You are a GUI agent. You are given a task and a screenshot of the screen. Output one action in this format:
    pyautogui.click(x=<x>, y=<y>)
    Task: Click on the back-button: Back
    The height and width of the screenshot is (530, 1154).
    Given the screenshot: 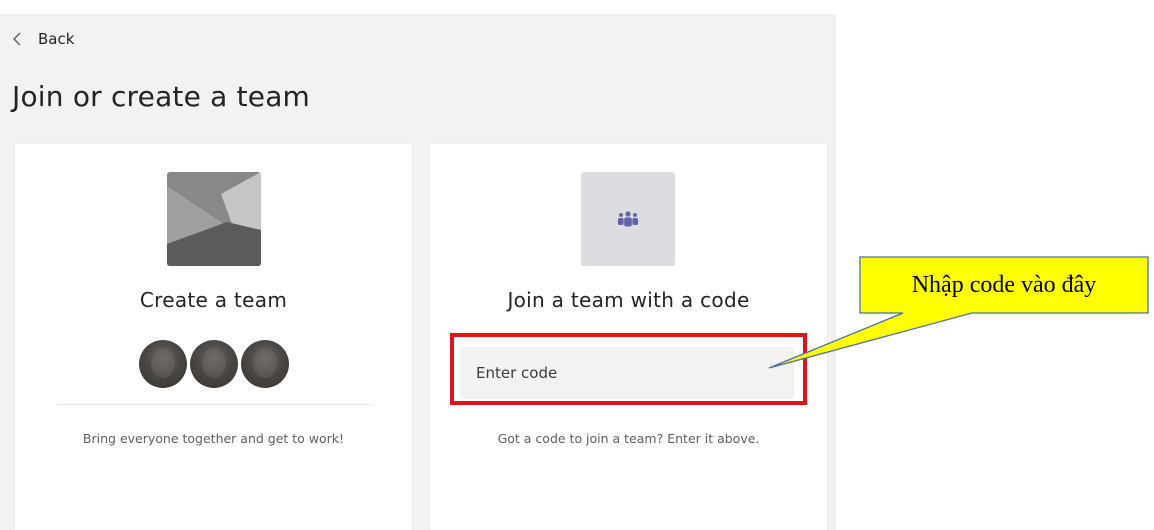 What is the action you would take?
    pyautogui.click(x=43, y=39)
    